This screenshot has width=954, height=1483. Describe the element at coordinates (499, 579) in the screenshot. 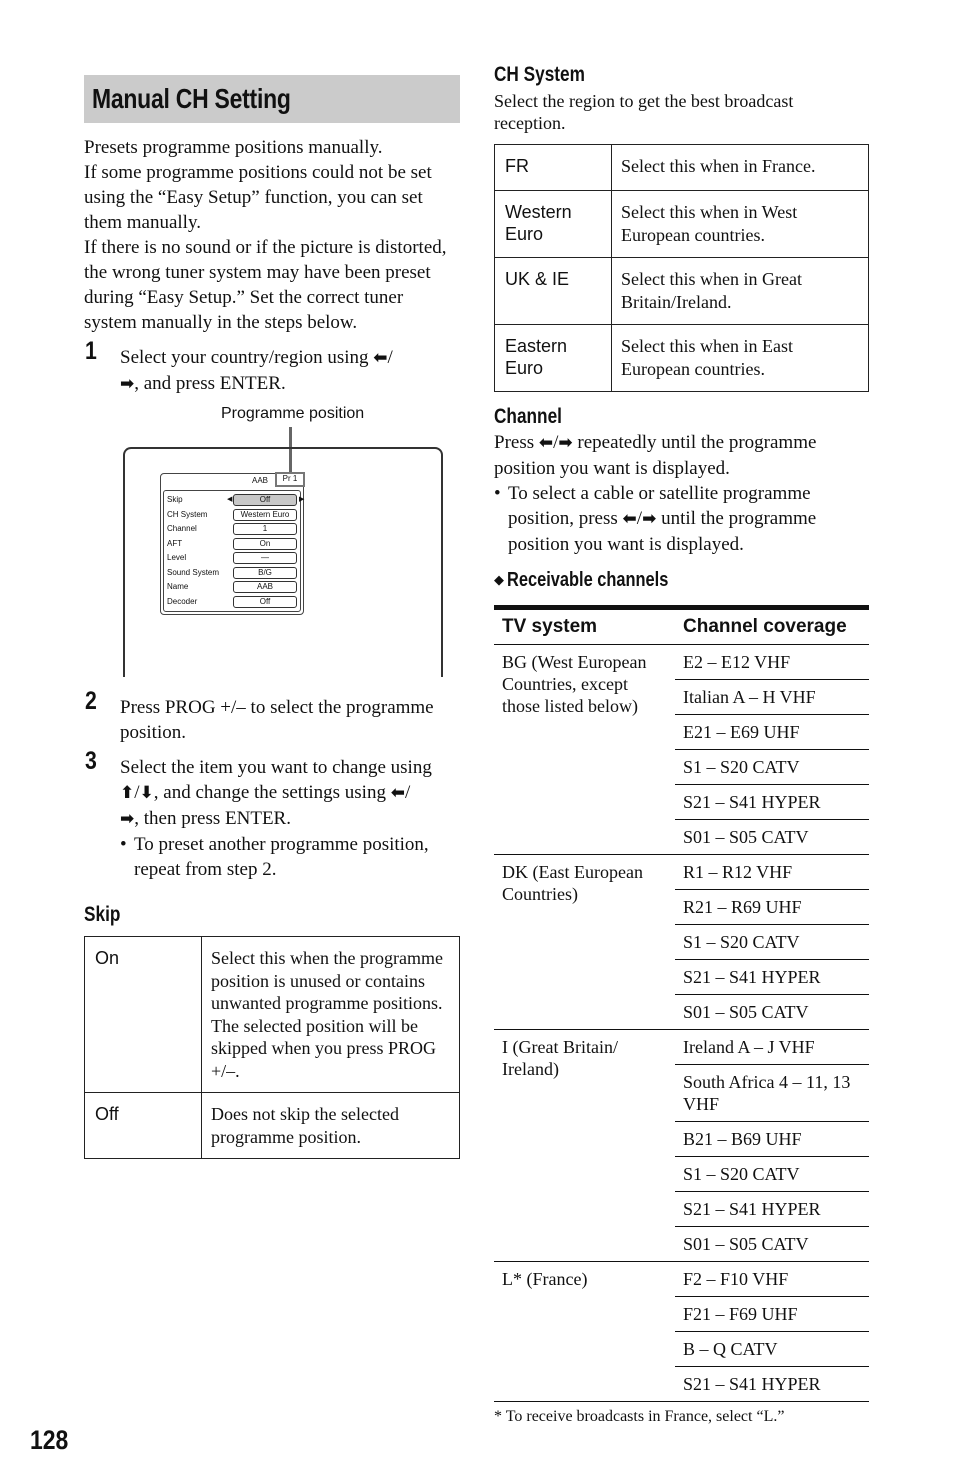

I see `diamond-icon: ◆` at that location.